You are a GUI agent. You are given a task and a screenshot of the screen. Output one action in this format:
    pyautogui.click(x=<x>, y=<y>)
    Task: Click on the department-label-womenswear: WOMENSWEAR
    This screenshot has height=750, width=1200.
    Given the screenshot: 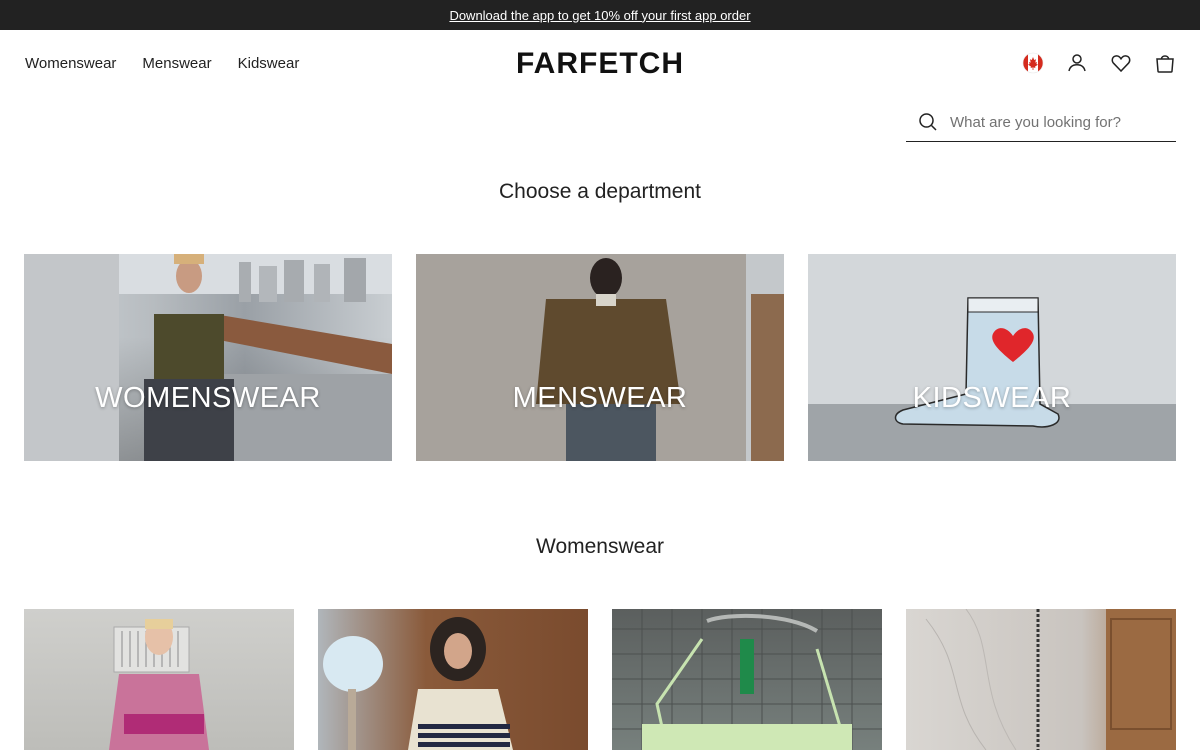 What is the action you would take?
    pyautogui.click(x=208, y=398)
    